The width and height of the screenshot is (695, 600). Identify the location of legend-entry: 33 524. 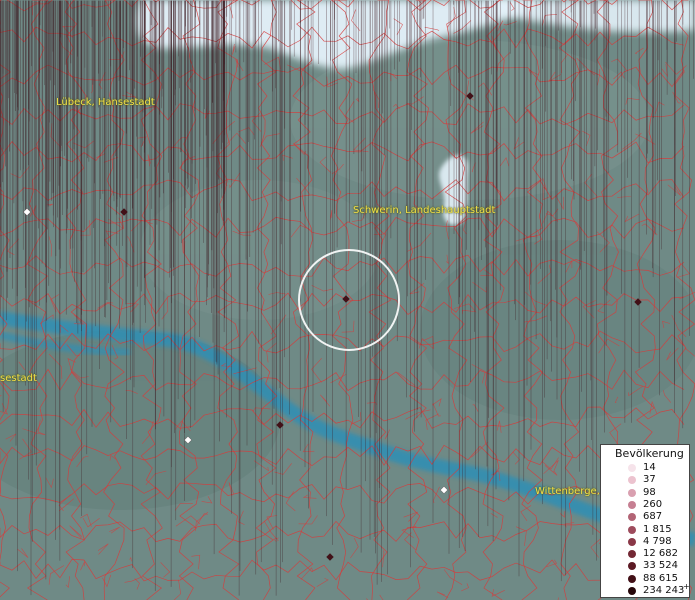
(645, 566).